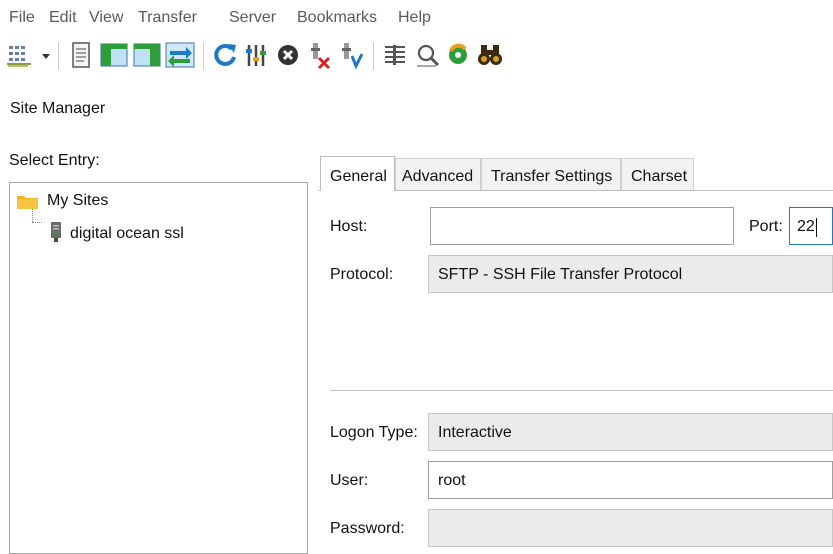 This screenshot has height=554, width=833. What do you see at coordinates (362, 274) in the screenshot?
I see `protocol-label: Protocol:` at bounding box center [362, 274].